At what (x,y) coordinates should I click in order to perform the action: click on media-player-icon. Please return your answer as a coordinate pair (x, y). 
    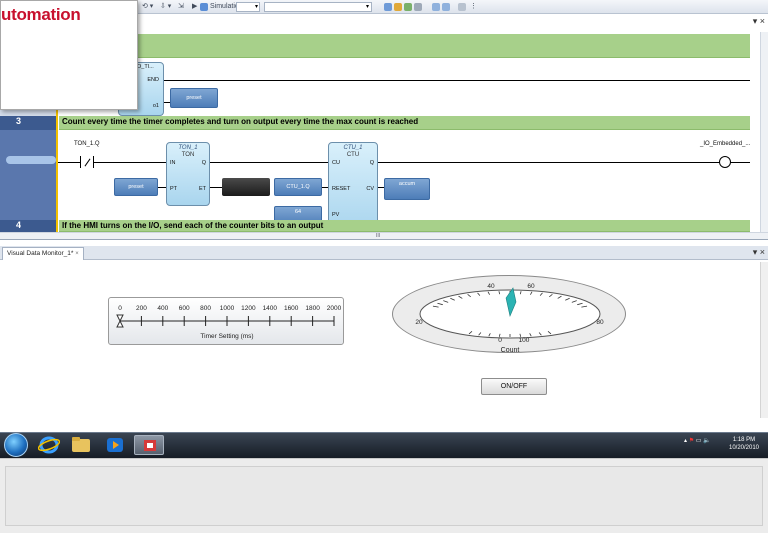
    Looking at the image, I should click on (115, 445).